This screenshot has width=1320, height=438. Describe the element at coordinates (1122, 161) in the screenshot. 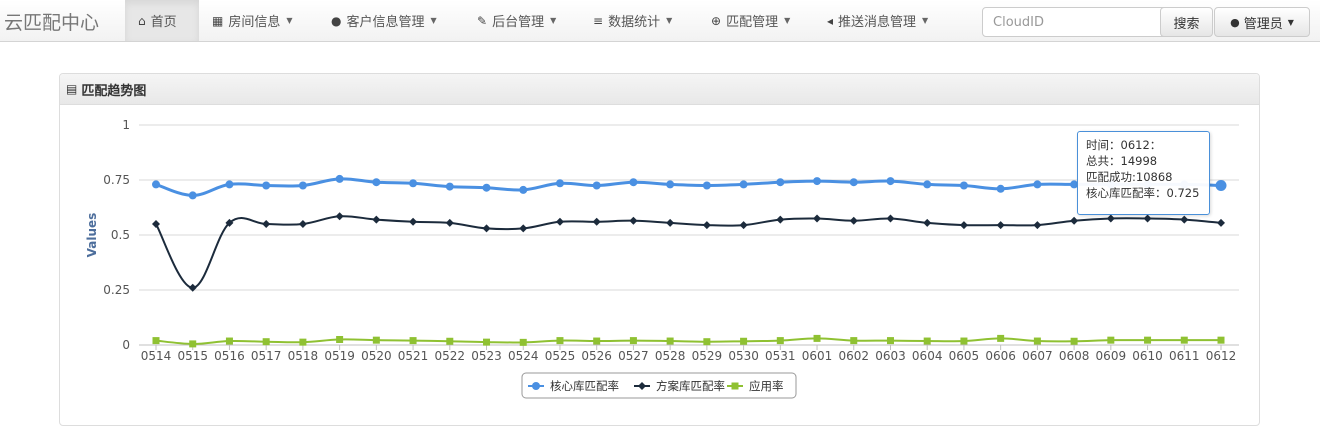

I see `tooltip-total: 总共：14998` at that location.